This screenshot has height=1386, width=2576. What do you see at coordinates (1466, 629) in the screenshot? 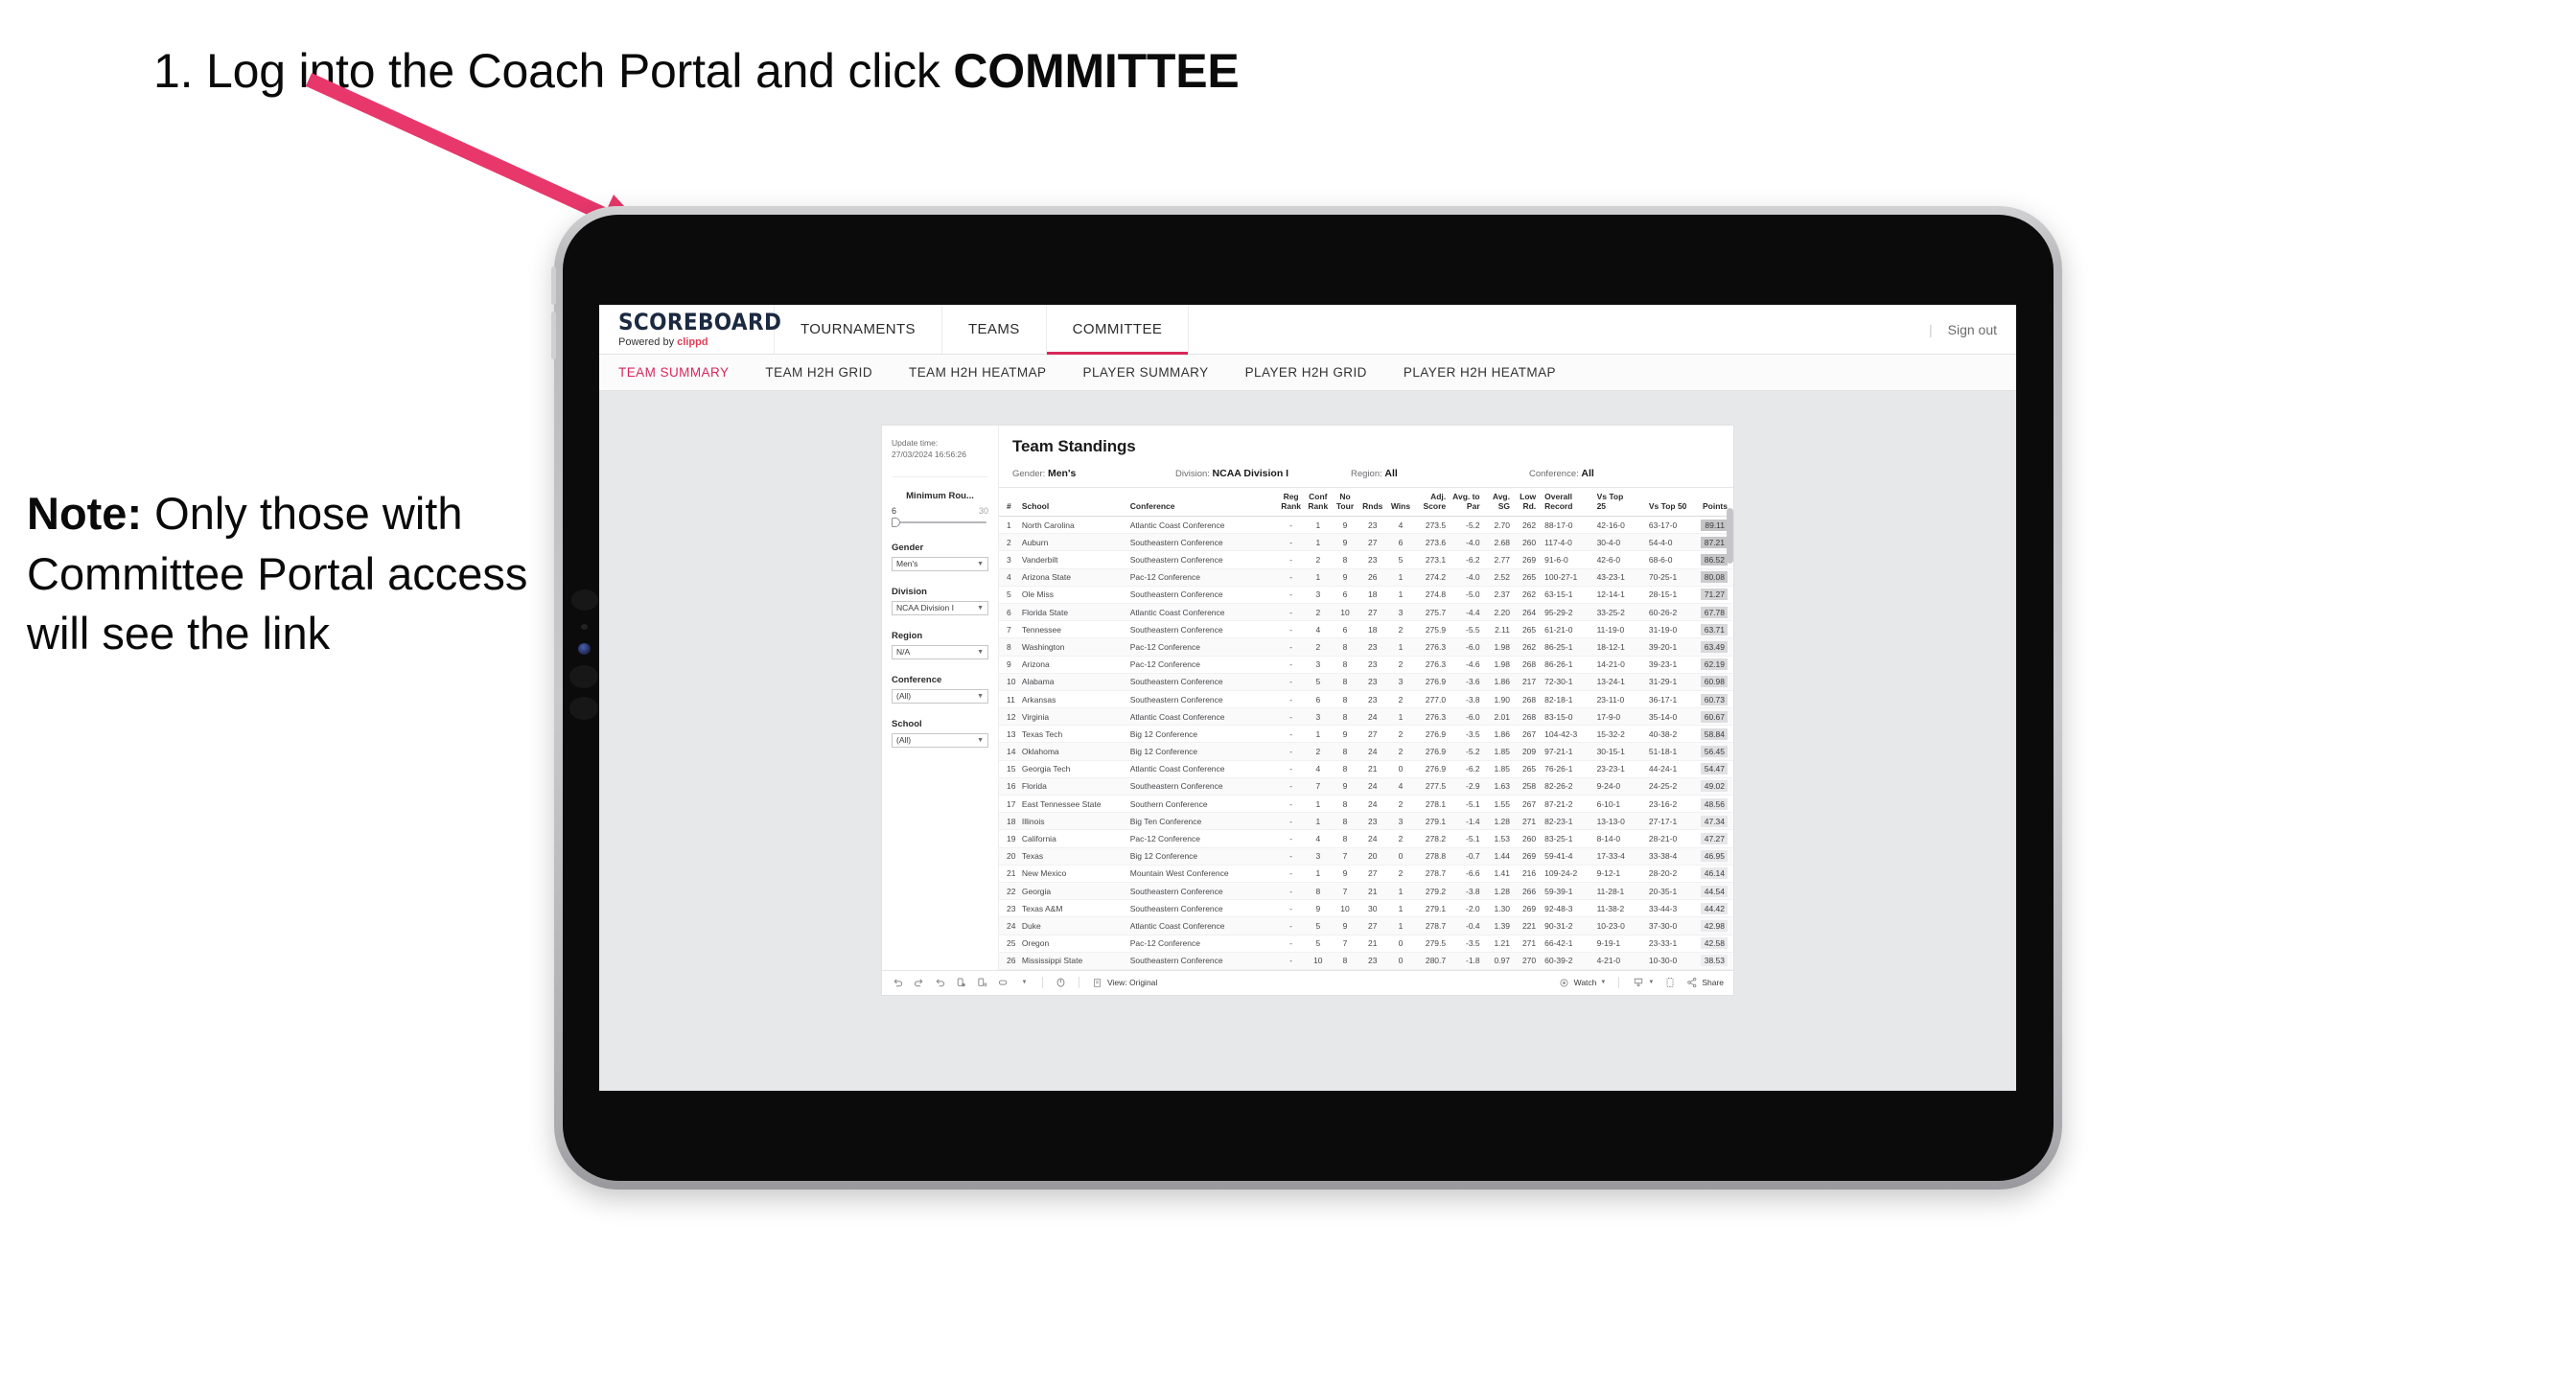
I see `cell-avg-to-par: -5.5` at bounding box center [1466, 629].